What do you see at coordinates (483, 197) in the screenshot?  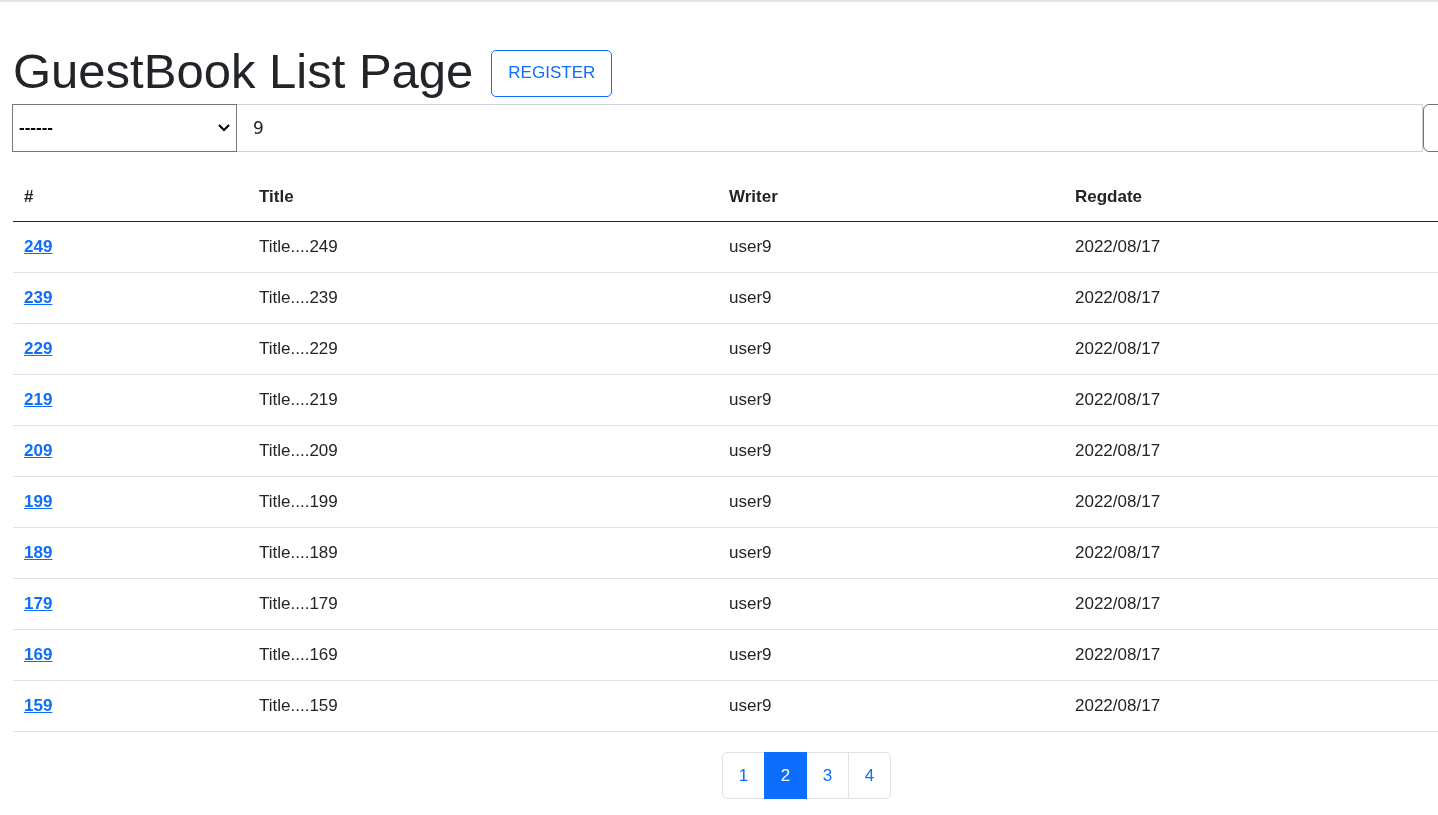 I see `column-header: Title` at bounding box center [483, 197].